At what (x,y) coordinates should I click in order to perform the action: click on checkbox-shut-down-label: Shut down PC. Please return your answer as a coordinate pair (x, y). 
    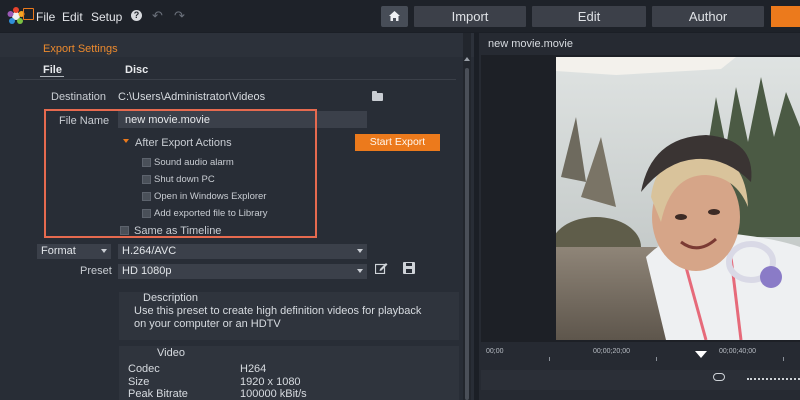
    Looking at the image, I should click on (184, 179).